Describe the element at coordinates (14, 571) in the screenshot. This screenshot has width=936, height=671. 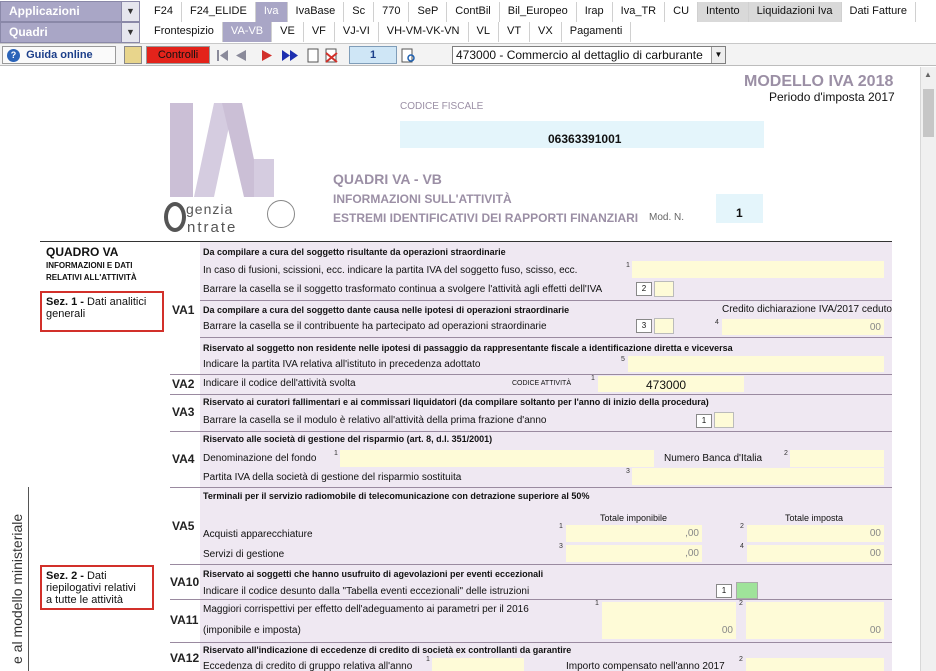
I see `vertical-caption: e al modello ministeriale` at that location.